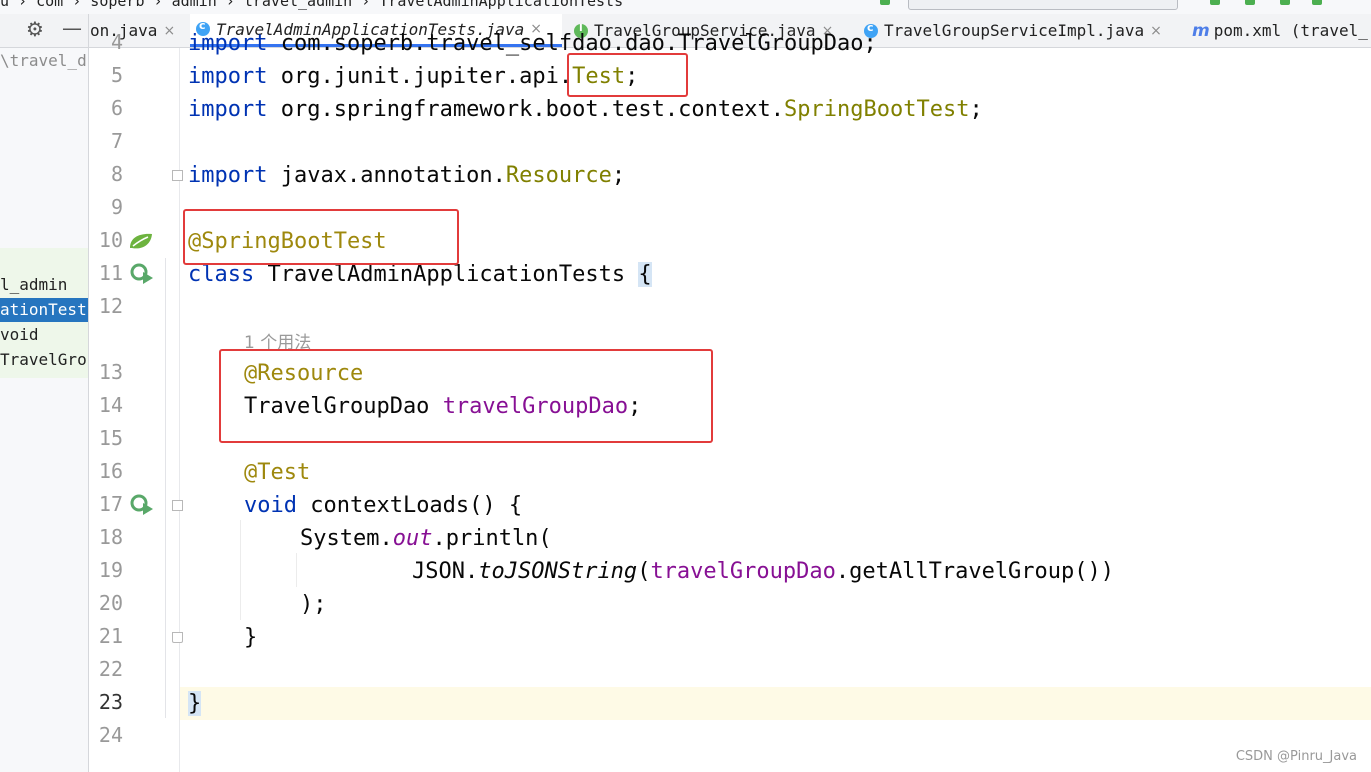  I want to click on code-line-16: @Test, so click(277, 473).